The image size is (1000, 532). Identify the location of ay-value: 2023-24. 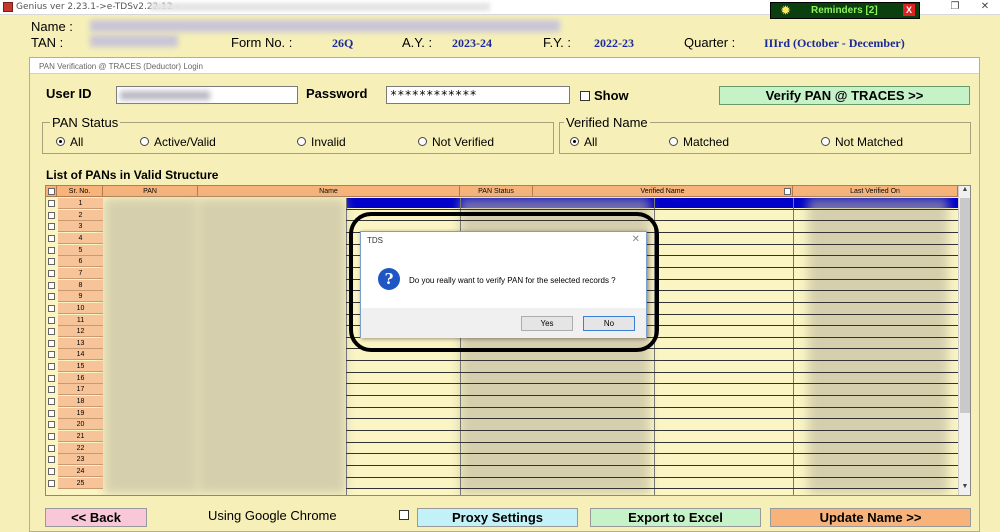
(472, 43).